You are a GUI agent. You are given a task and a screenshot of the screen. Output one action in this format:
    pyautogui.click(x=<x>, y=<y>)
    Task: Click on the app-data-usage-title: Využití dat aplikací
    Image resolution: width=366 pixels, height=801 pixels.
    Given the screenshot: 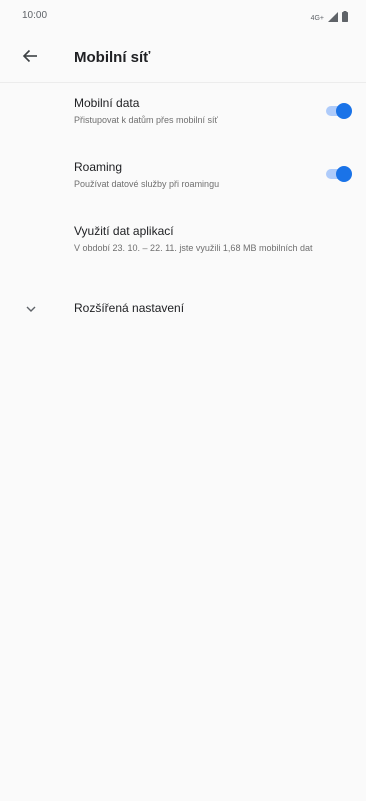 What is the action you would take?
    pyautogui.click(x=124, y=231)
    